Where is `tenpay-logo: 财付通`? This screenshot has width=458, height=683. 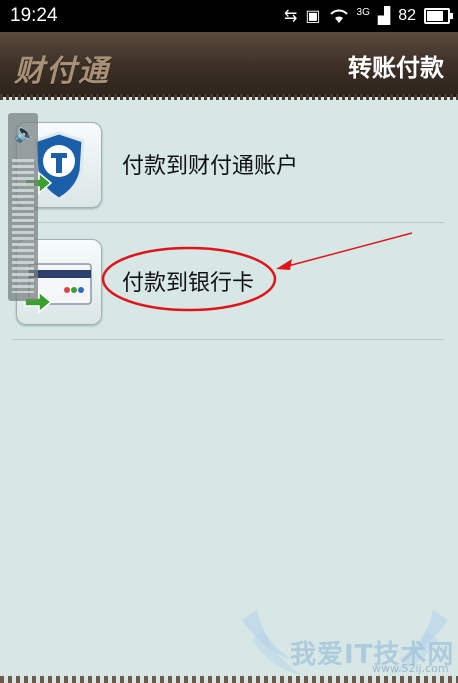 tenpay-logo: 财付通 is located at coordinates (62, 71).